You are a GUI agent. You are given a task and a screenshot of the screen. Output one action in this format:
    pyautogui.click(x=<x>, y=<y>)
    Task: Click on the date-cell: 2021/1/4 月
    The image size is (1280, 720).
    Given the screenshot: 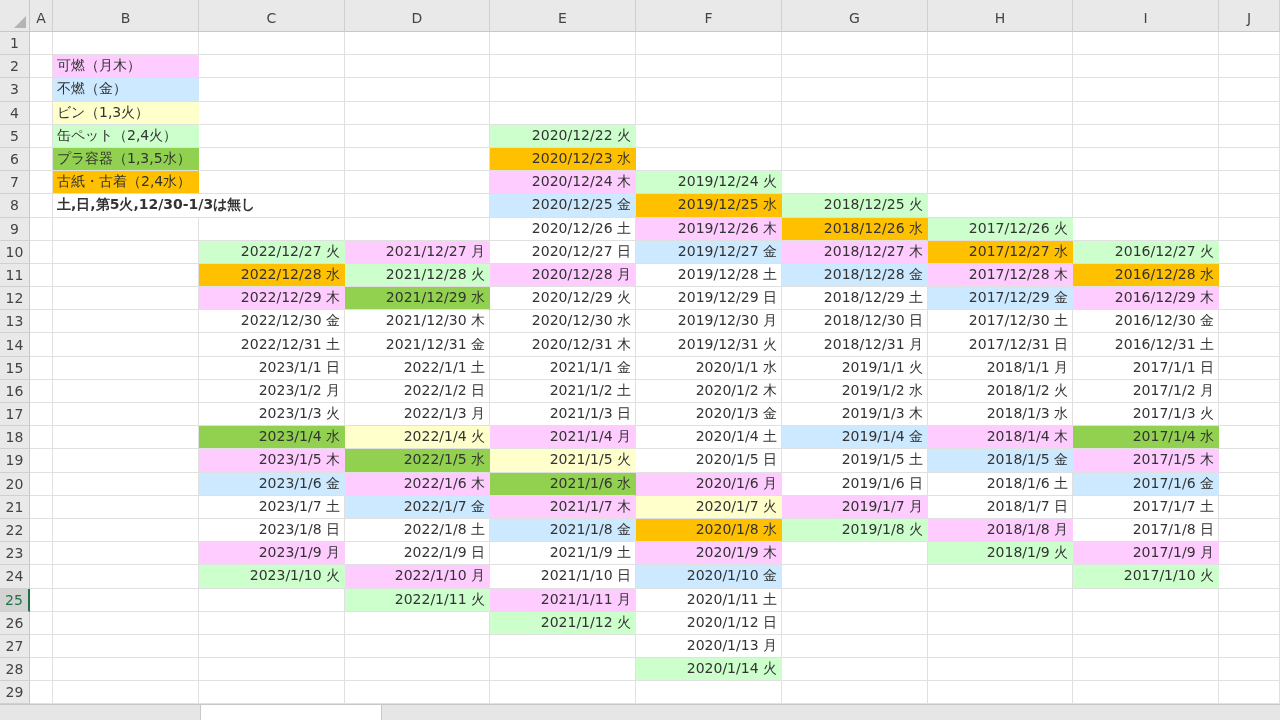 What is the action you would take?
    pyautogui.click(x=563, y=438)
    